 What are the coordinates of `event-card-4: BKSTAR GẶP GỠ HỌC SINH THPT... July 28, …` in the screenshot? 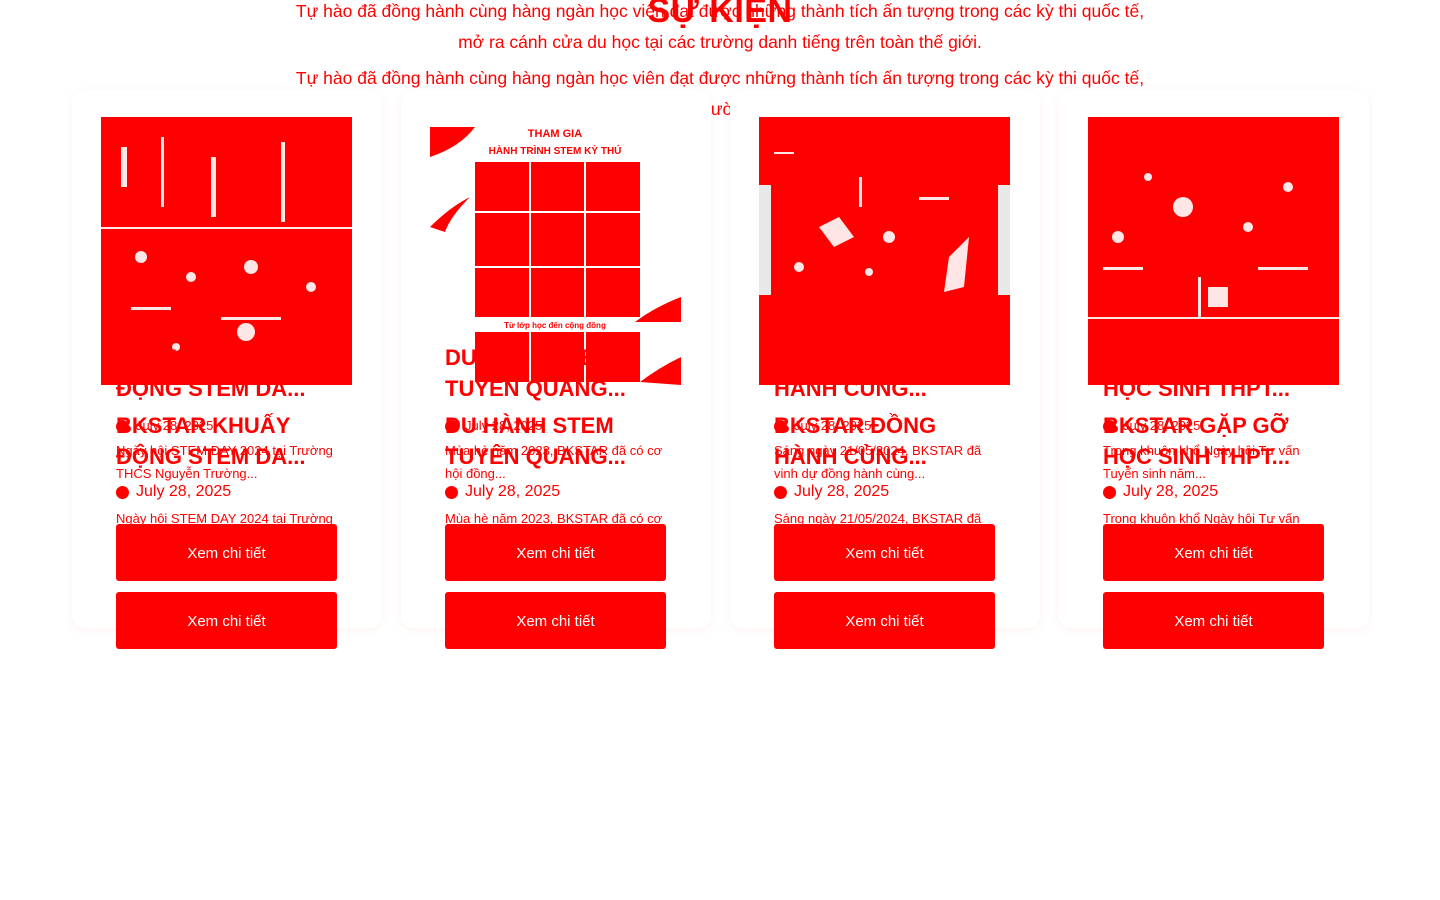 It's located at (1214, 369).